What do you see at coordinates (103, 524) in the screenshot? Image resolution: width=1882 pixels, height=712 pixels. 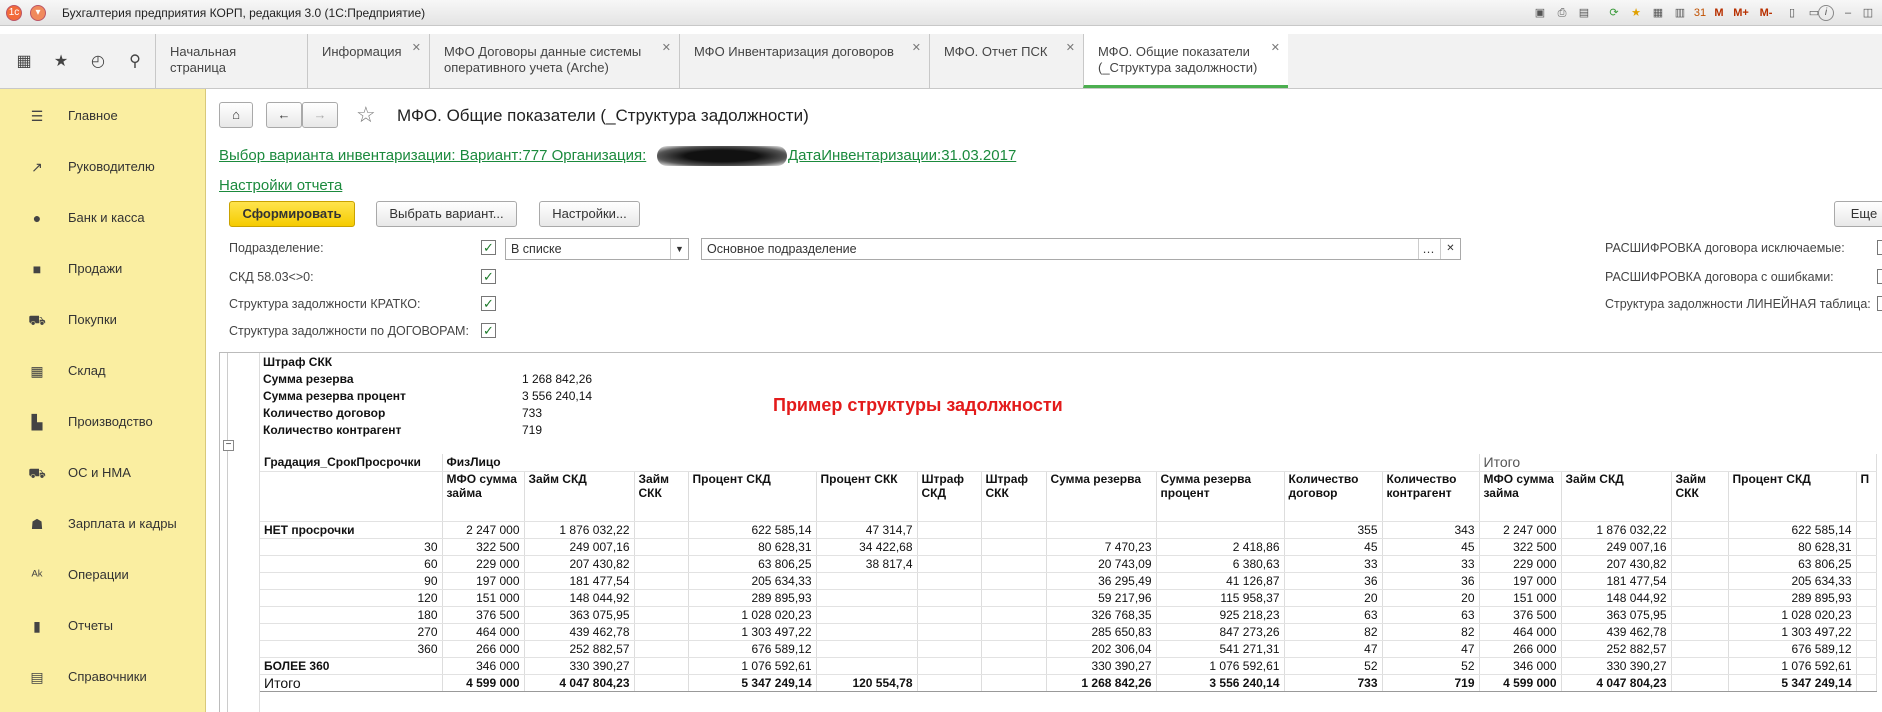 I see `sidebar-item-salary: ☗ Зарплата и кадры` at bounding box center [103, 524].